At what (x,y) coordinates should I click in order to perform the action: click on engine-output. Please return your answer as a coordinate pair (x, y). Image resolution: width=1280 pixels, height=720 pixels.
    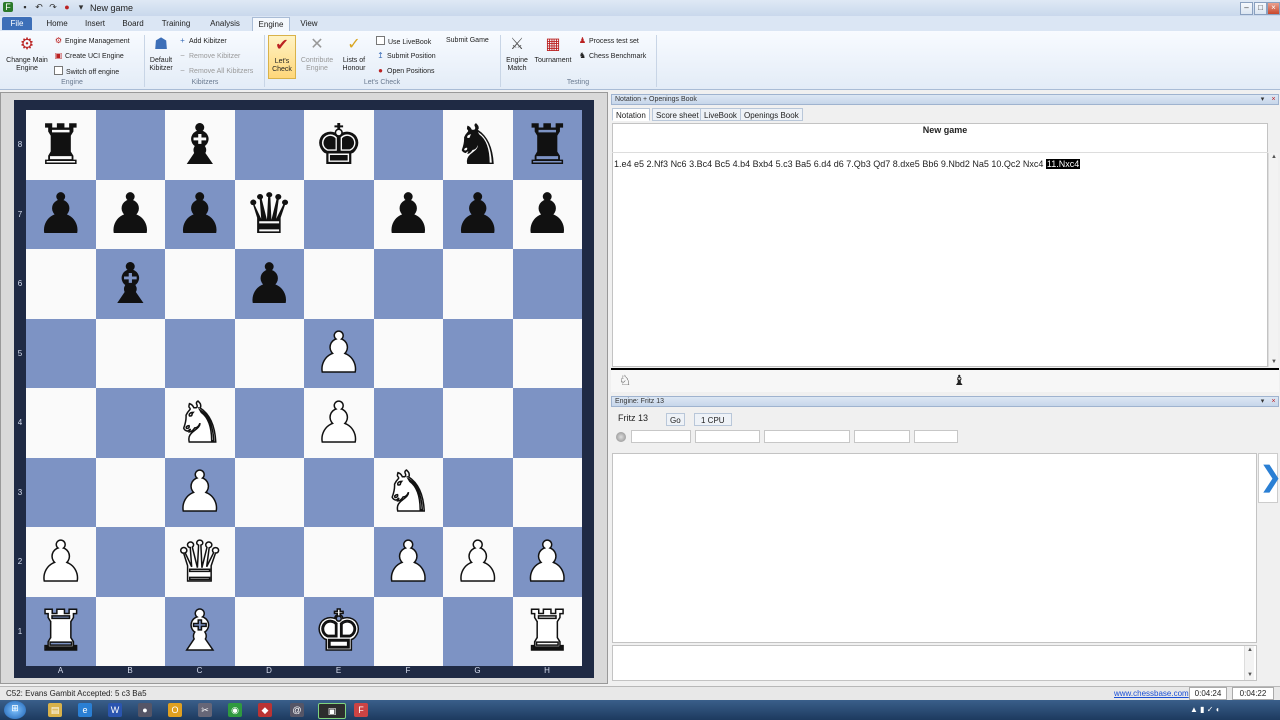
    Looking at the image, I should click on (934, 548).